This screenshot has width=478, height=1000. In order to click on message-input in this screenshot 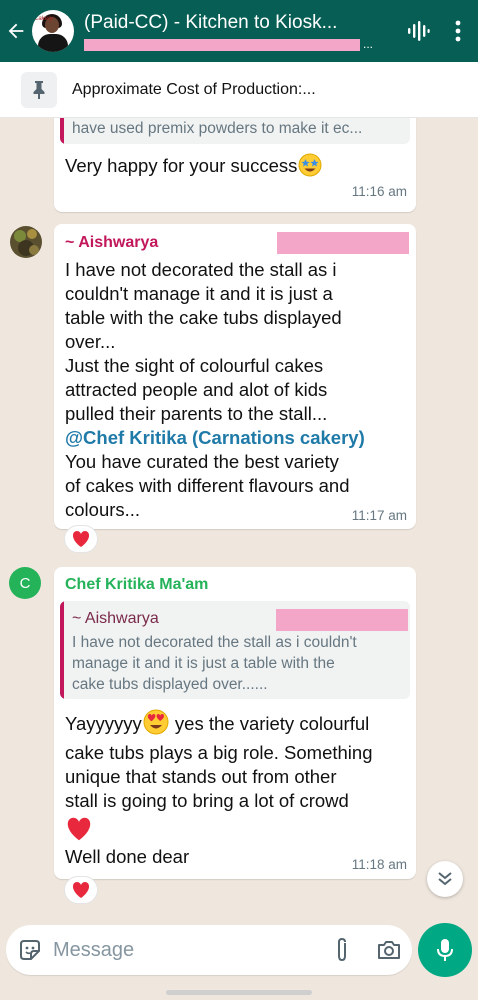, I will do `click(185, 950)`.